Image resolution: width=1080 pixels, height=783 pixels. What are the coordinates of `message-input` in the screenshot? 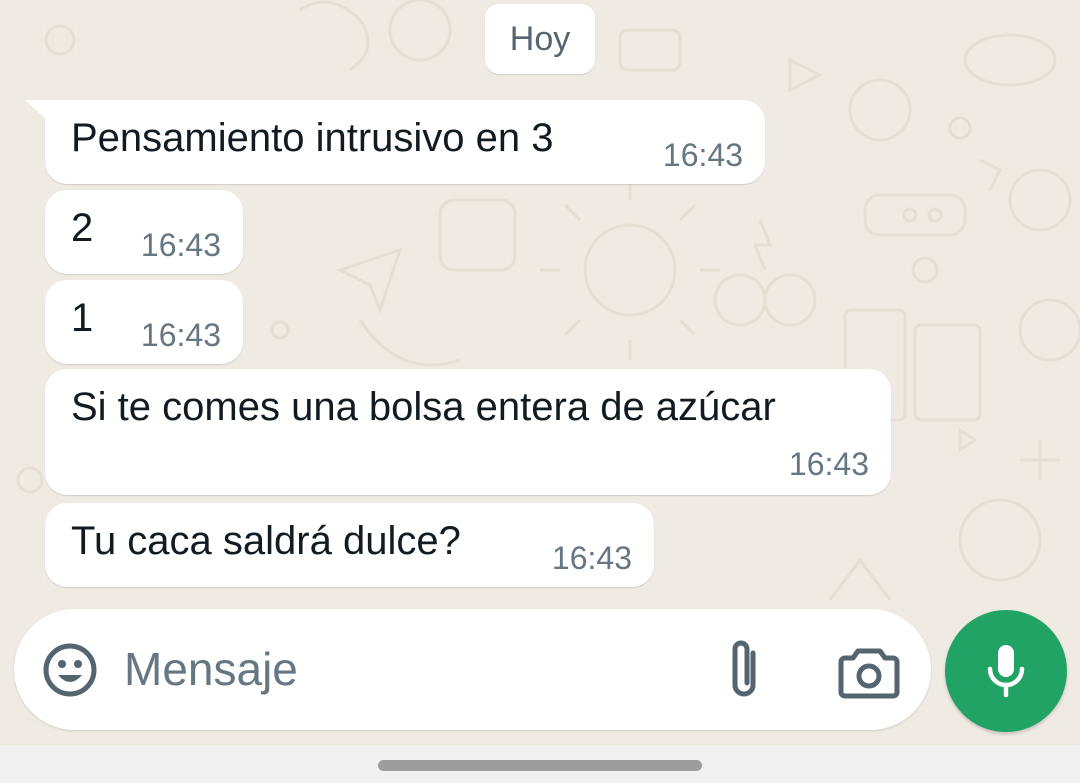 It's located at (404, 669).